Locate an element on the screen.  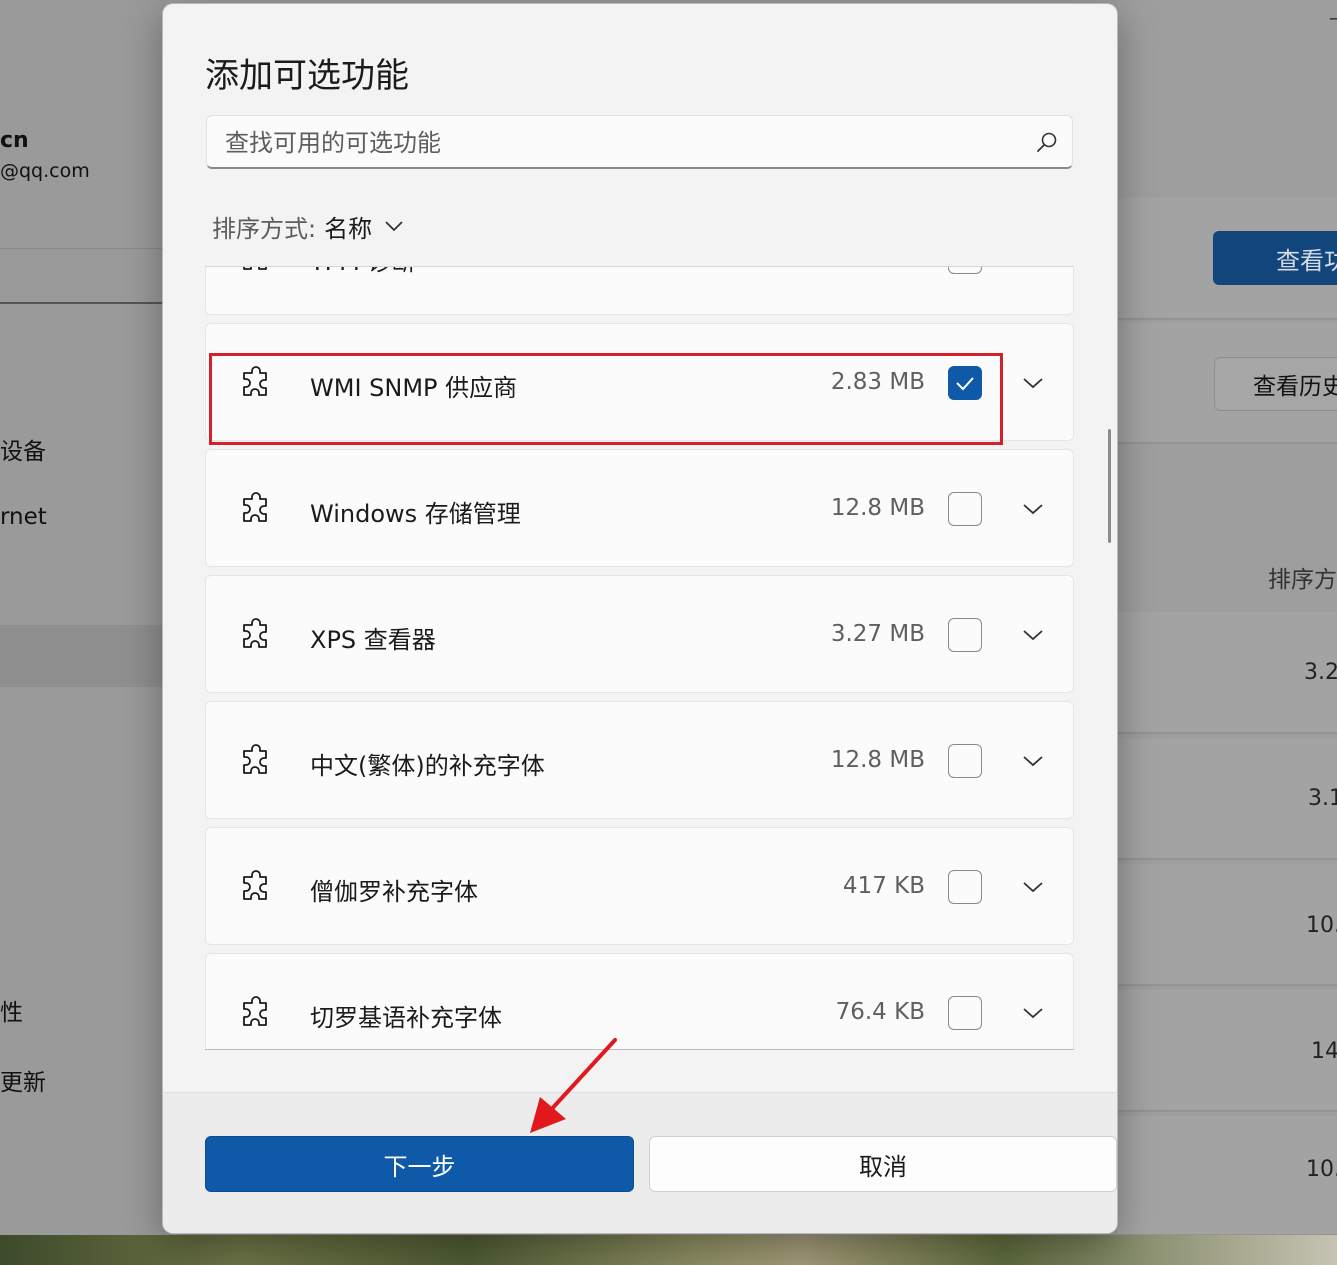
sort-dropdown: 排序方式: 名称 is located at coordinates (308, 226).